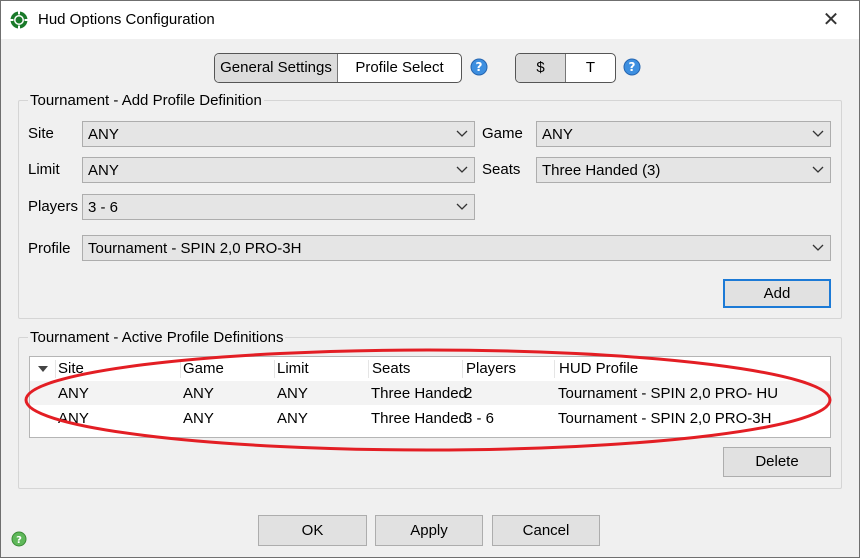 Image resolution: width=860 pixels, height=558 pixels. Describe the element at coordinates (44, 169) in the screenshot. I see `limit-label: Limit` at that location.